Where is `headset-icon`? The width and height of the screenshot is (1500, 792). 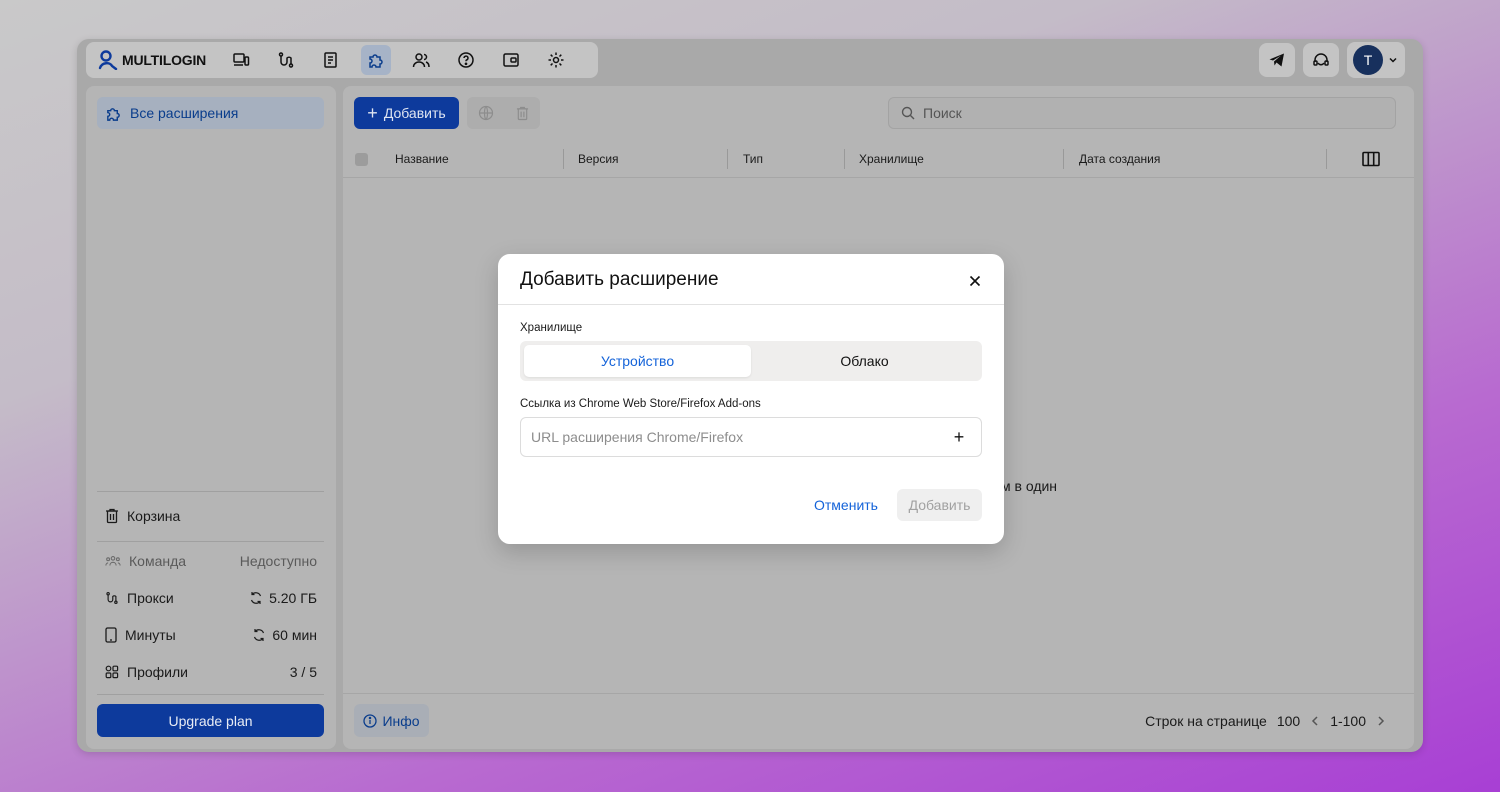
headset-icon is located at coordinates (1321, 59).